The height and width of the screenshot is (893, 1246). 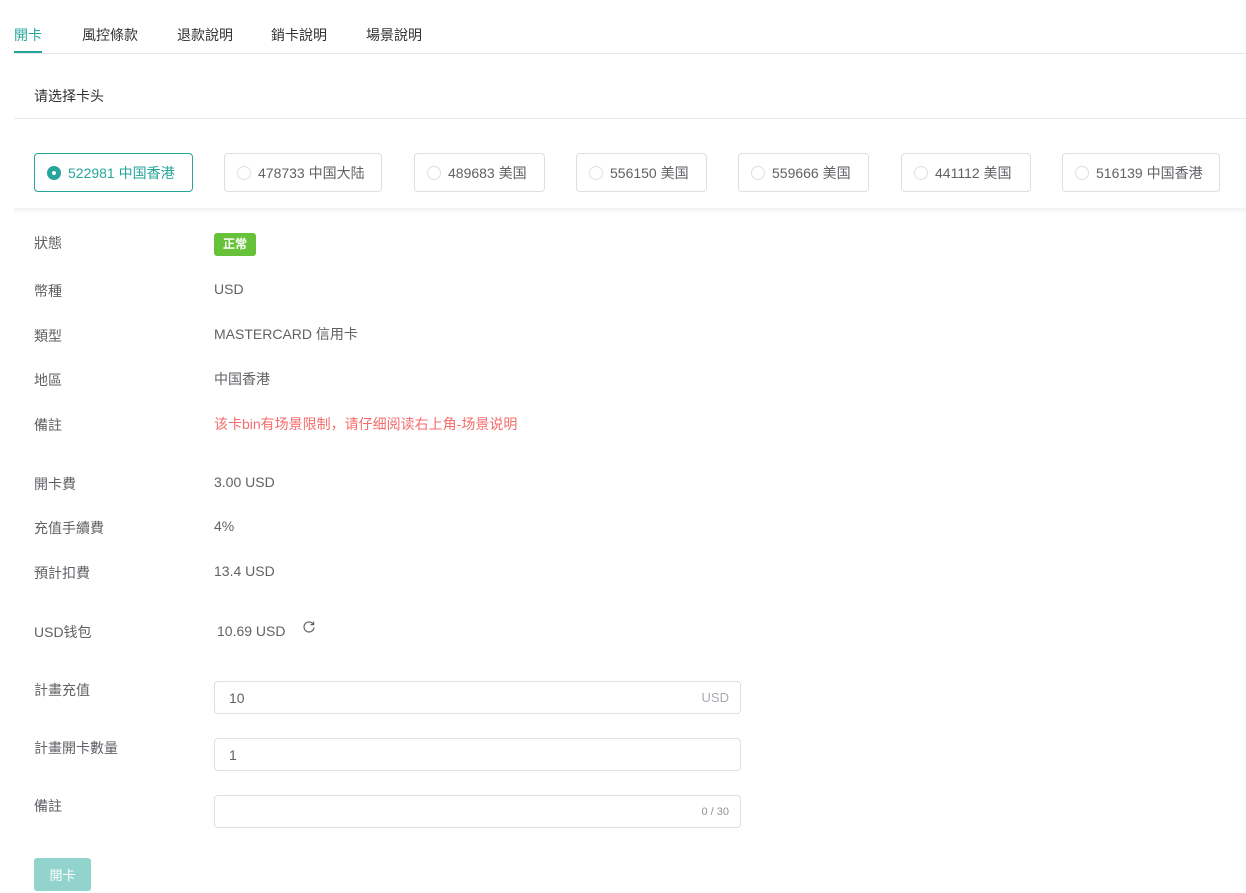 What do you see at coordinates (286, 334) in the screenshot?
I see `type-value: MASTERCARD 信用卡` at bounding box center [286, 334].